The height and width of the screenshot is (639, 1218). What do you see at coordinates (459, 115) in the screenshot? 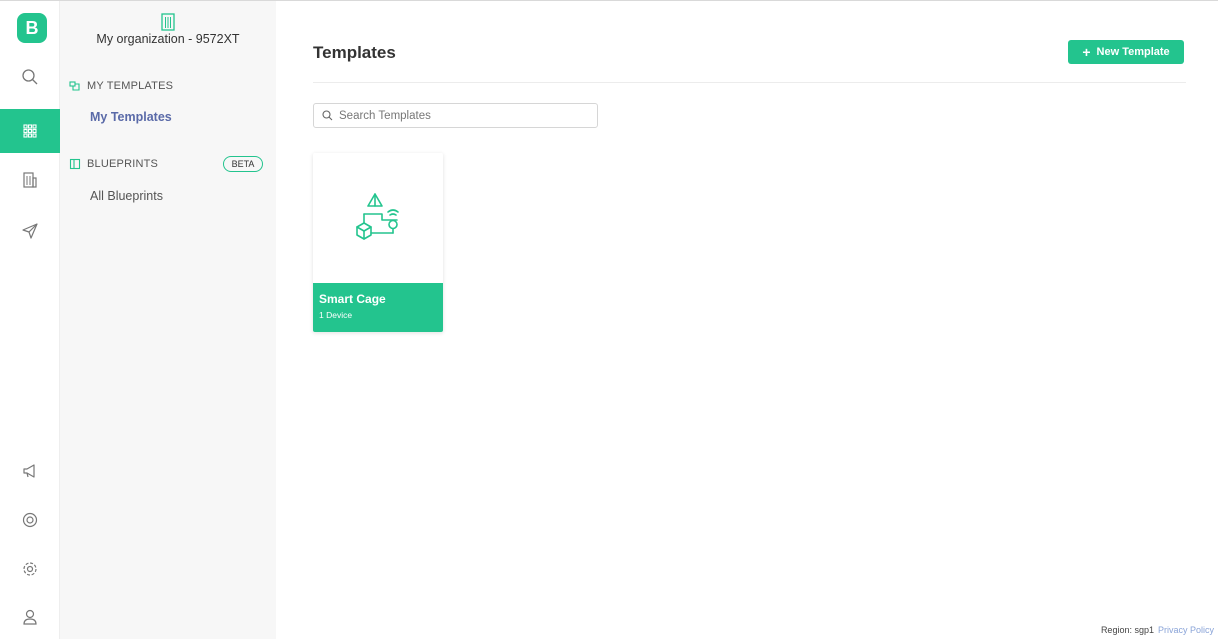
I see `search-input` at bounding box center [459, 115].